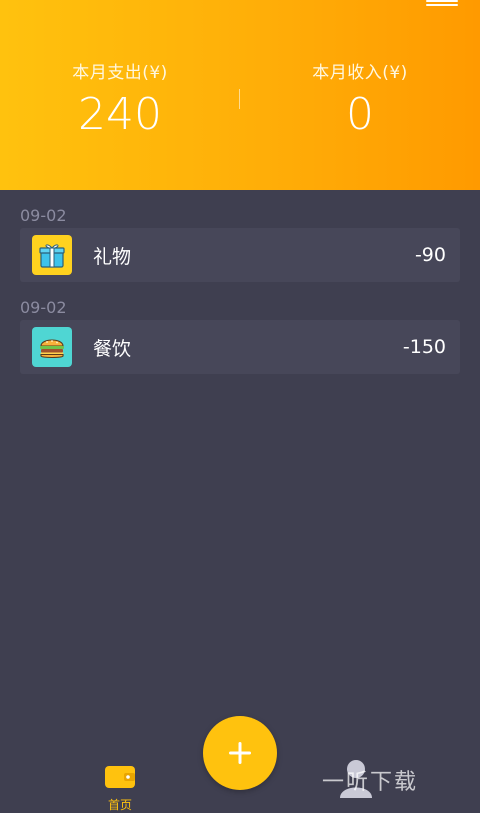 The width and height of the screenshot is (480, 813). Describe the element at coordinates (360, 114) in the screenshot. I see `income-value: 0` at that location.